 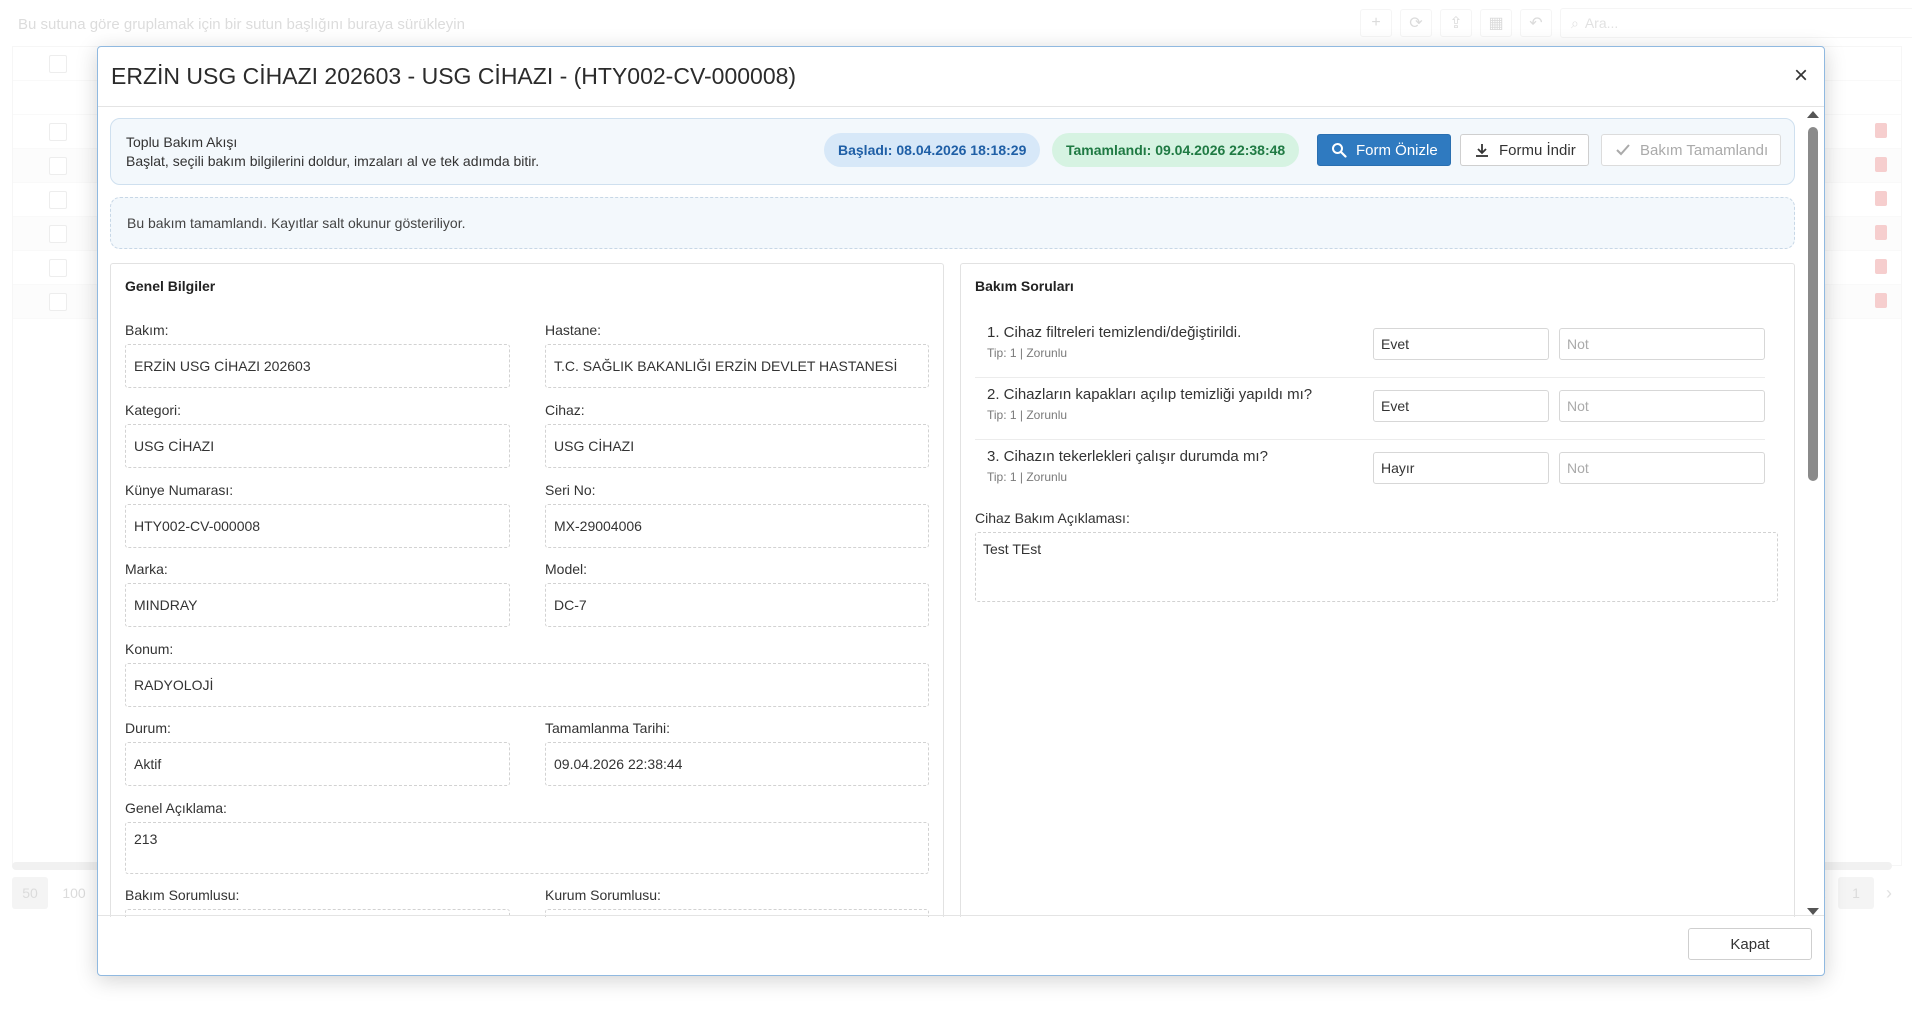 What do you see at coordinates (1339, 150) in the screenshot?
I see `search-icon` at bounding box center [1339, 150].